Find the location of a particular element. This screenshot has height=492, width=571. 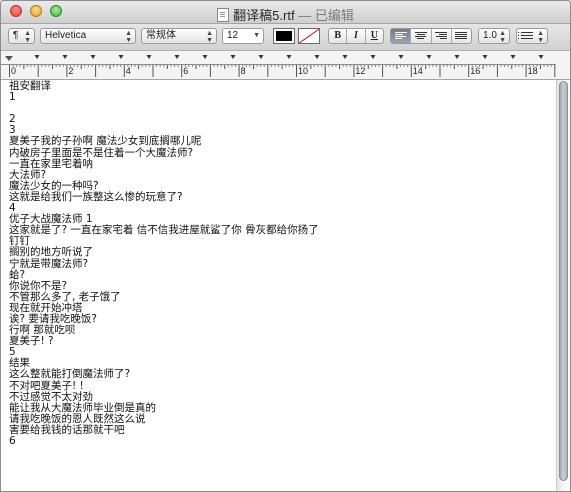

alignment-buttons is located at coordinates (431, 36).